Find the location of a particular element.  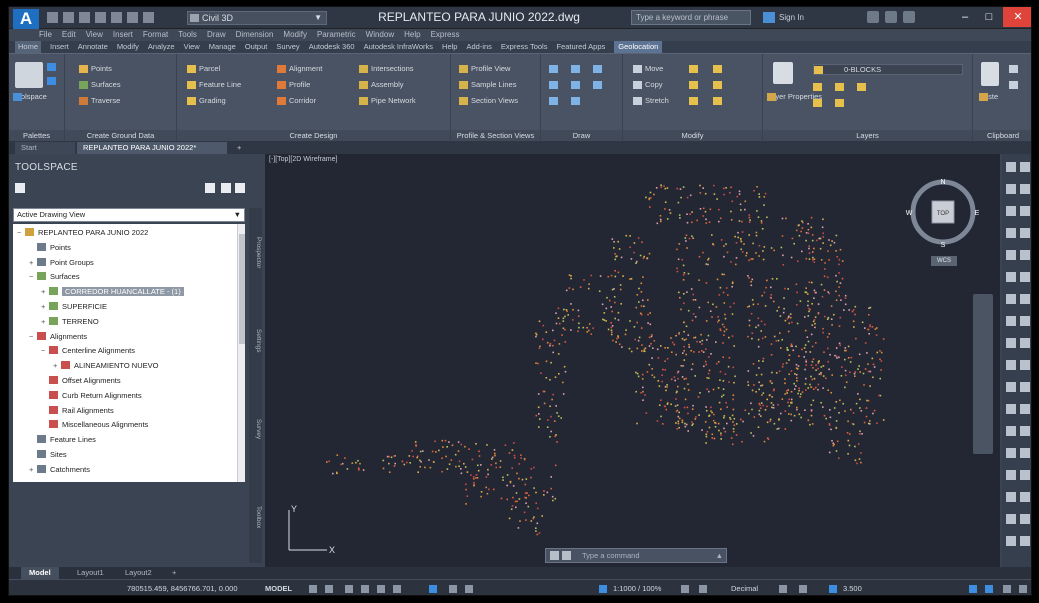

menu-item-dimension: Dimension is located at coordinates (255, 35).